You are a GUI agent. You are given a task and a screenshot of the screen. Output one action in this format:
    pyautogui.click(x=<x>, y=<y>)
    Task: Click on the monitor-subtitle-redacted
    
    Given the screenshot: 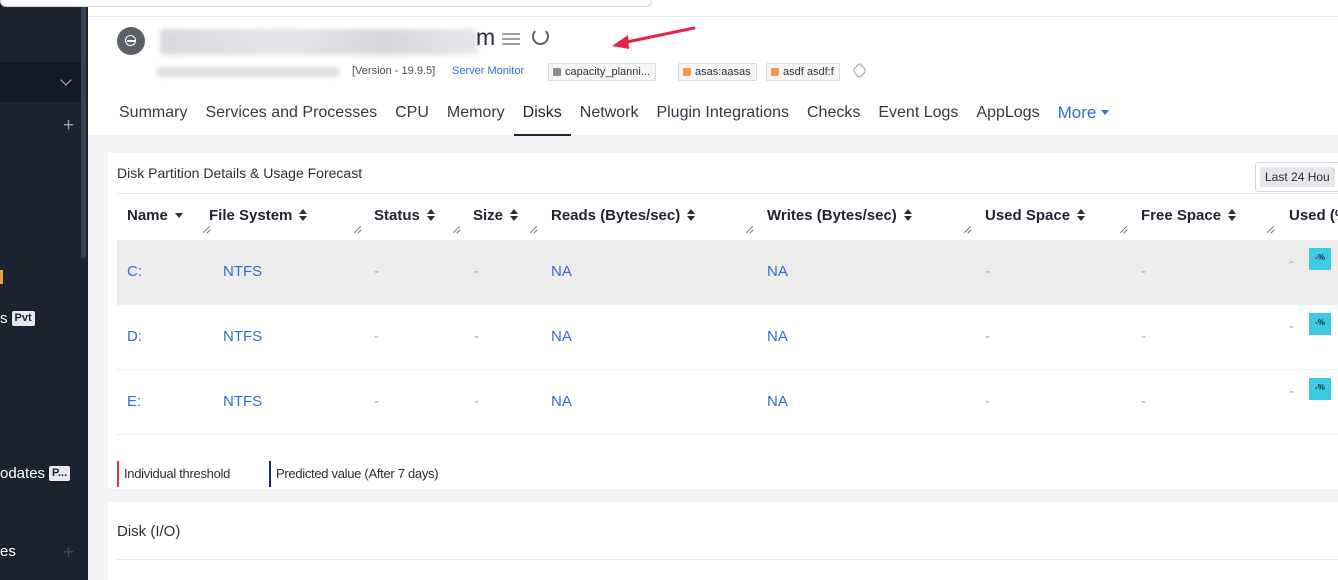 What is the action you would take?
    pyautogui.click(x=248, y=72)
    